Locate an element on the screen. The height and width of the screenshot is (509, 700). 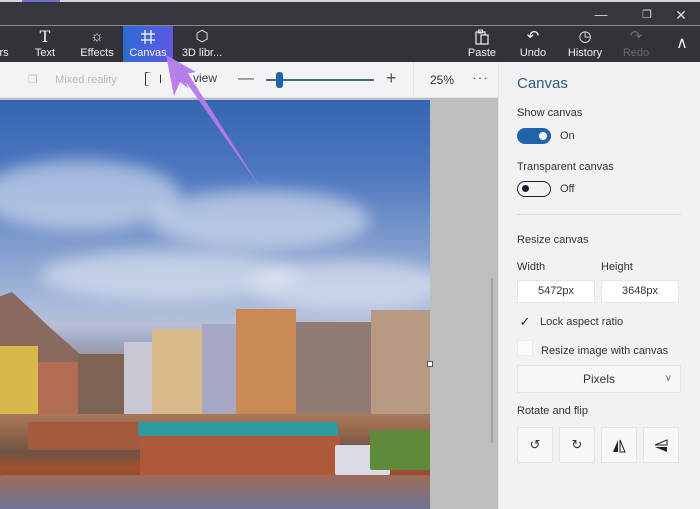
panel-divider is located at coordinates (599, 214).